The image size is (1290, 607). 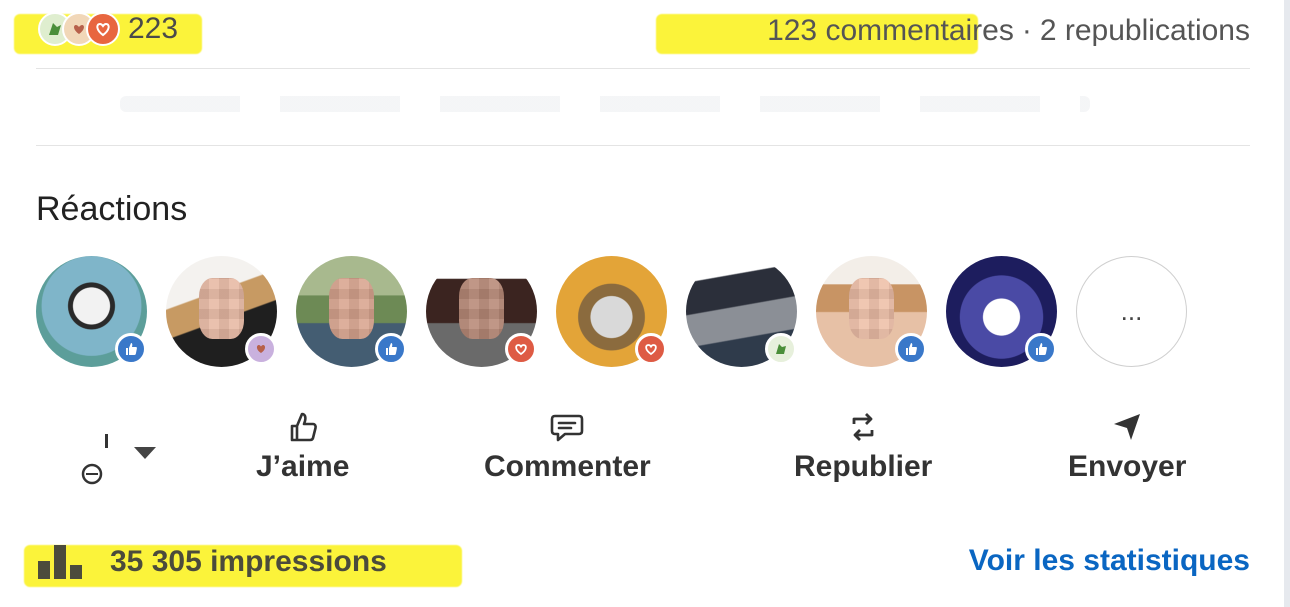 What do you see at coordinates (303, 427) in the screenshot?
I see `thumbs-up-icon` at bounding box center [303, 427].